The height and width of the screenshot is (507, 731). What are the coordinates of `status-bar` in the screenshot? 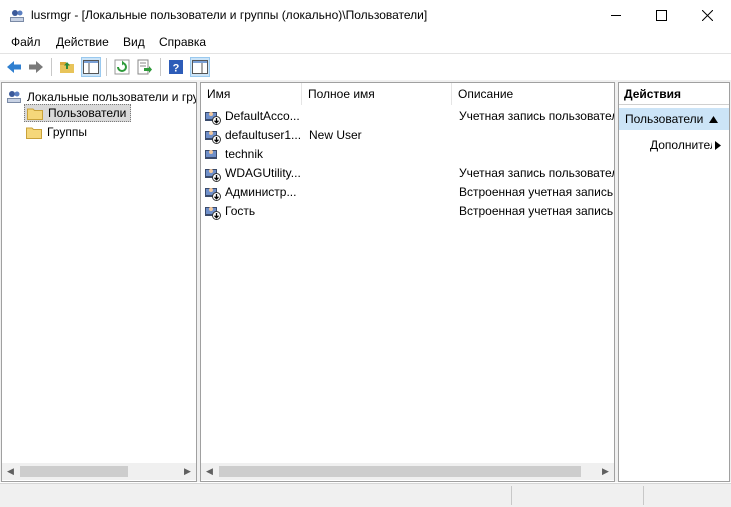 It's located at (365, 495).